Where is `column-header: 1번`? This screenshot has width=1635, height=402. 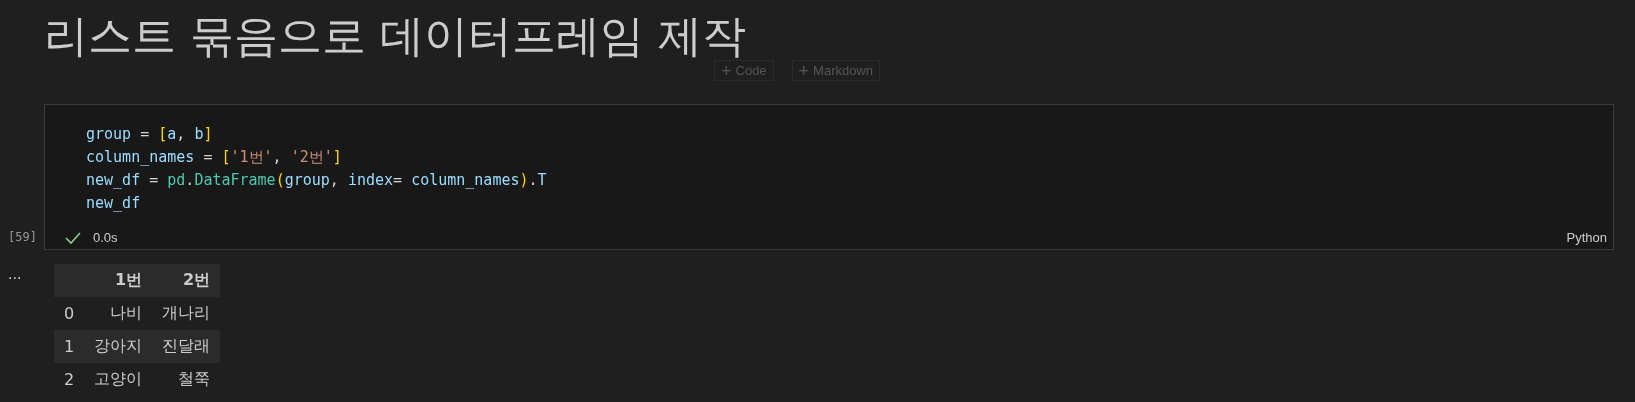
column-header: 1번 is located at coordinates (118, 280).